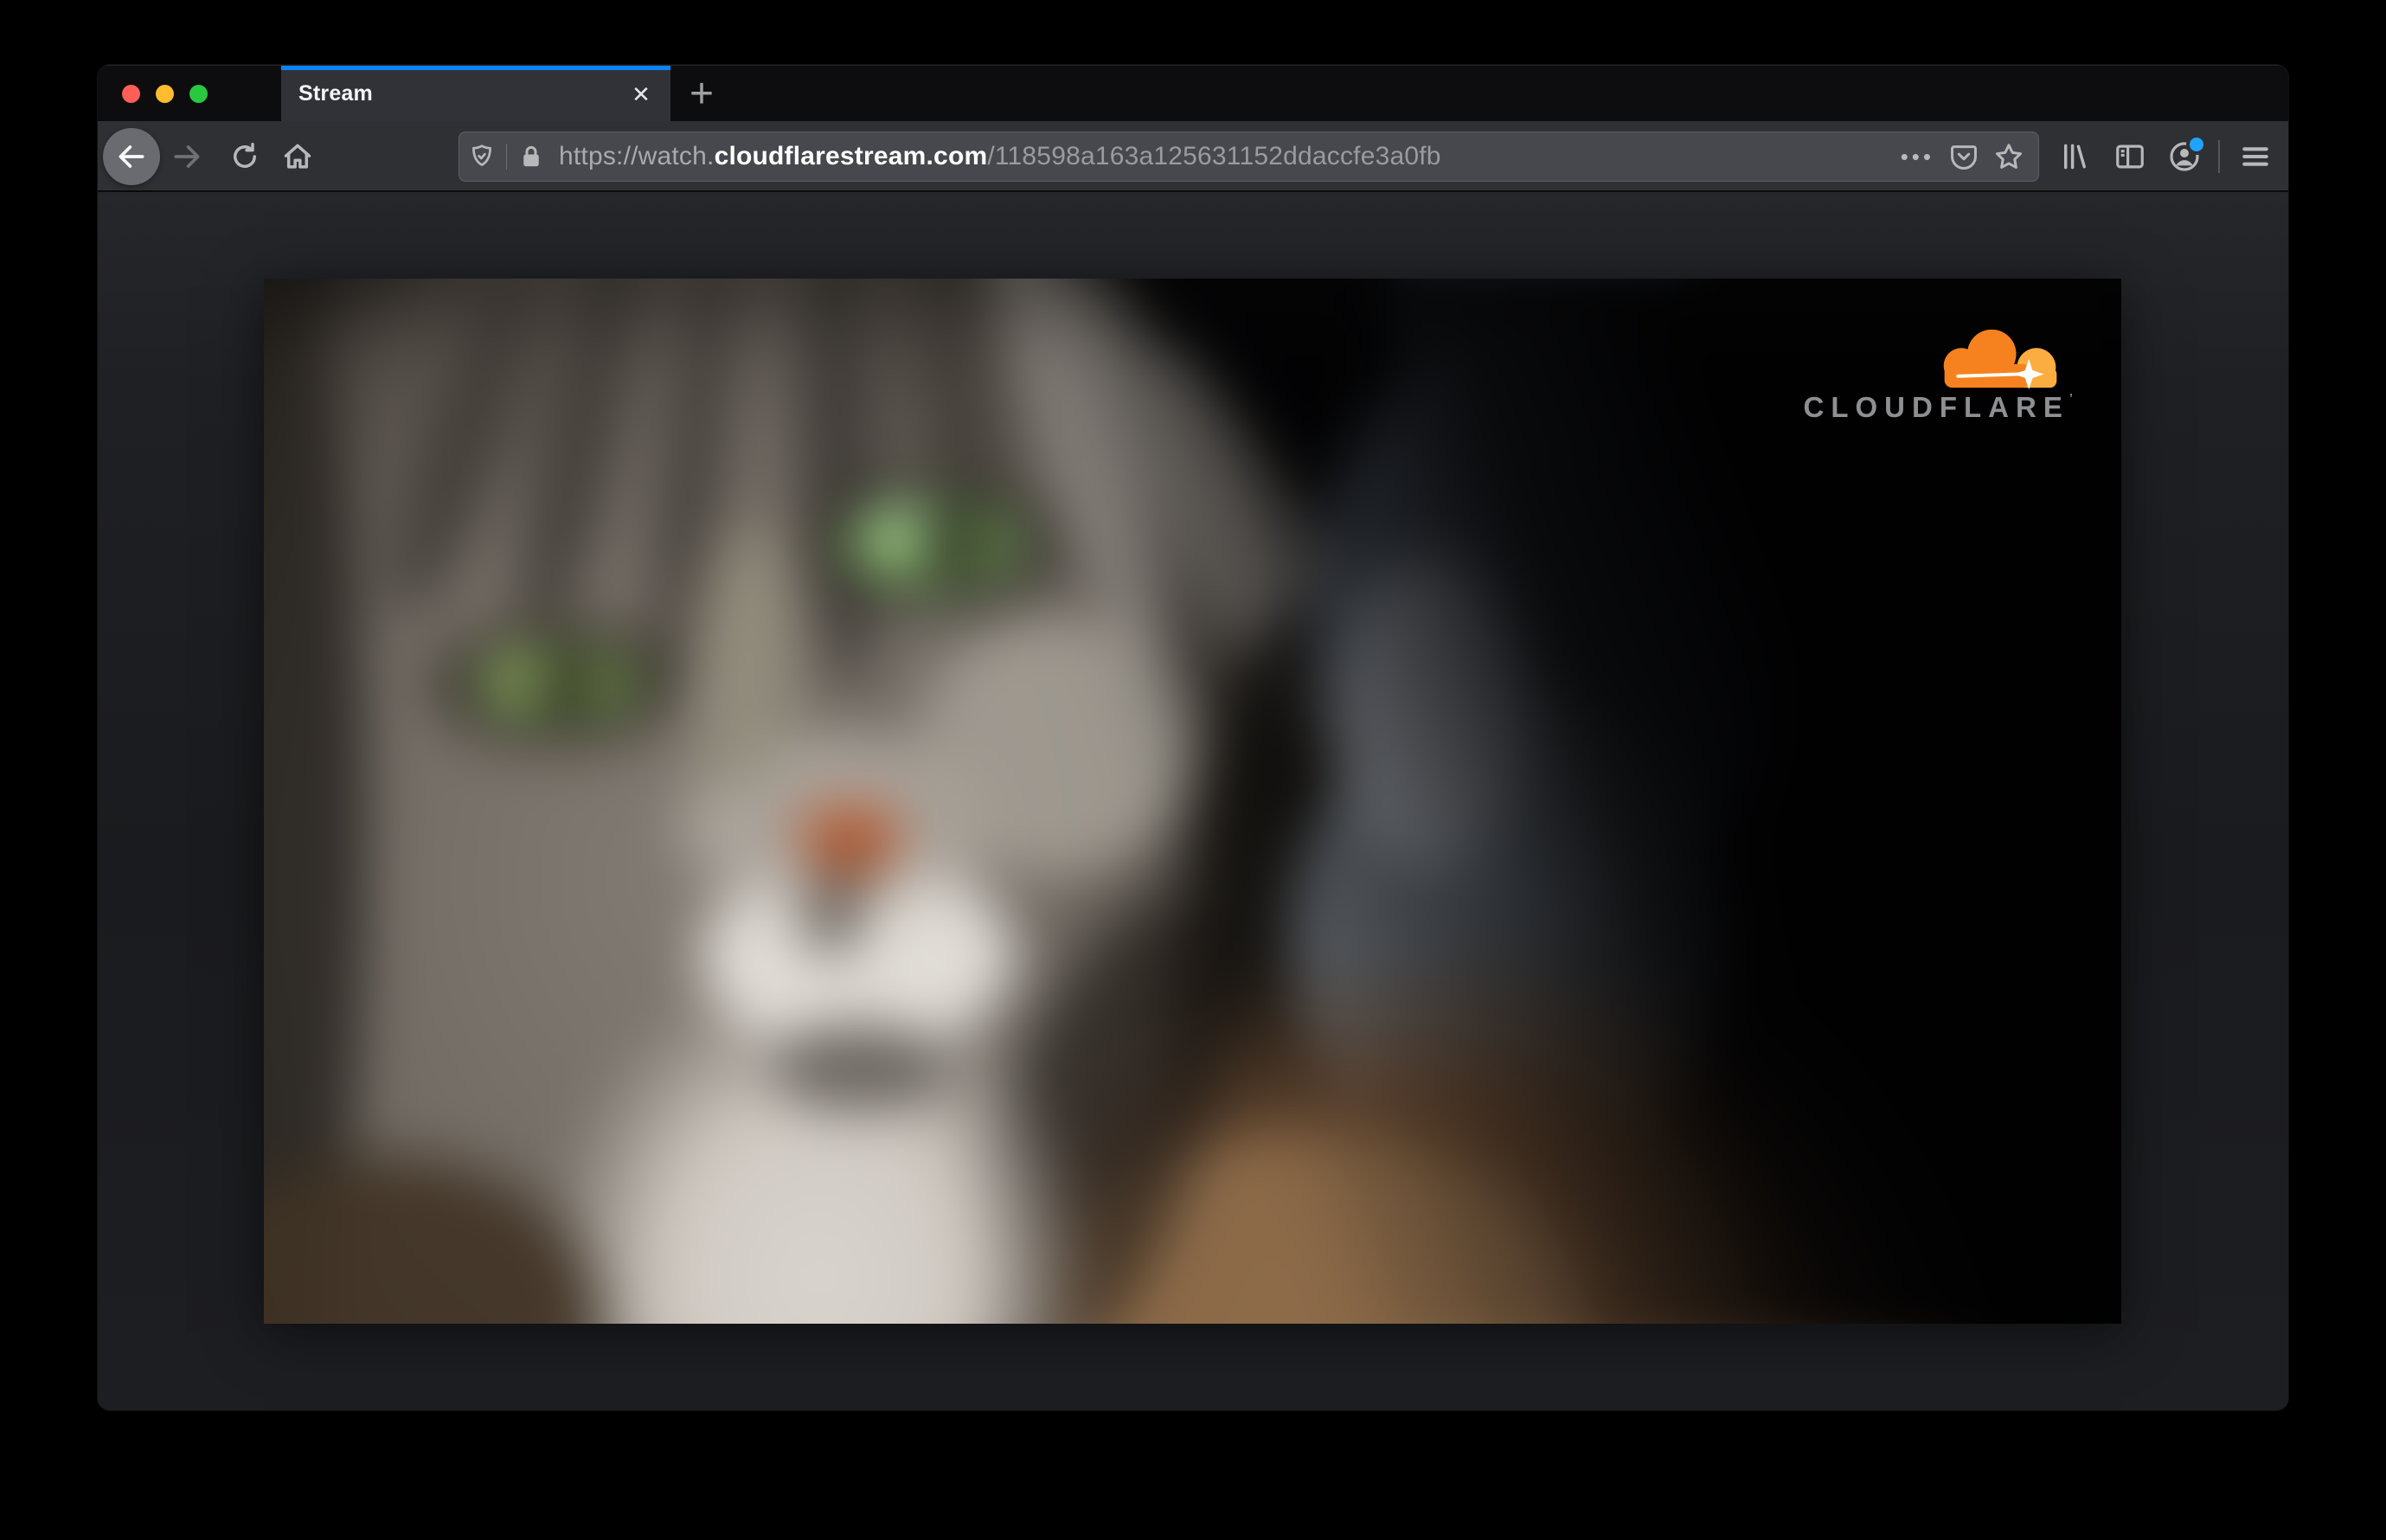 Image resolution: width=2386 pixels, height=1540 pixels. I want to click on reload-button, so click(245, 156).